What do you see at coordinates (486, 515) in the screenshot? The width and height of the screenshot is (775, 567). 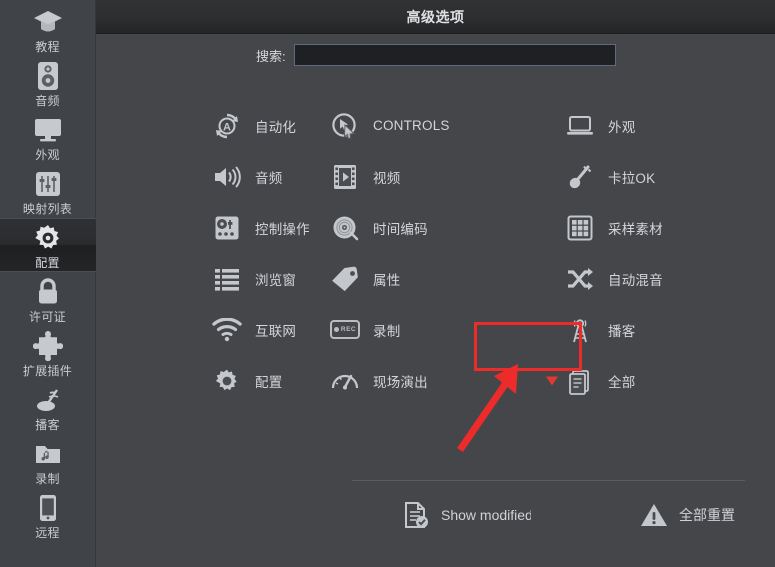 I see `show-modified-label: Show modified` at bounding box center [486, 515].